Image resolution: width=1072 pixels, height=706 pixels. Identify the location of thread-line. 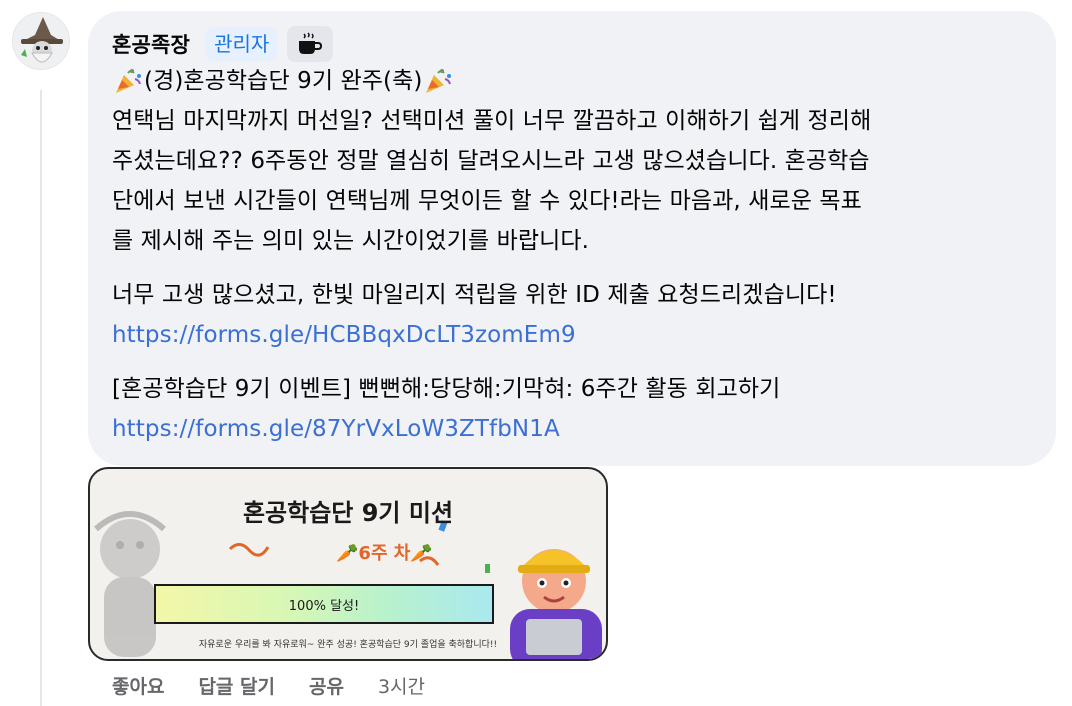
(41, 398).